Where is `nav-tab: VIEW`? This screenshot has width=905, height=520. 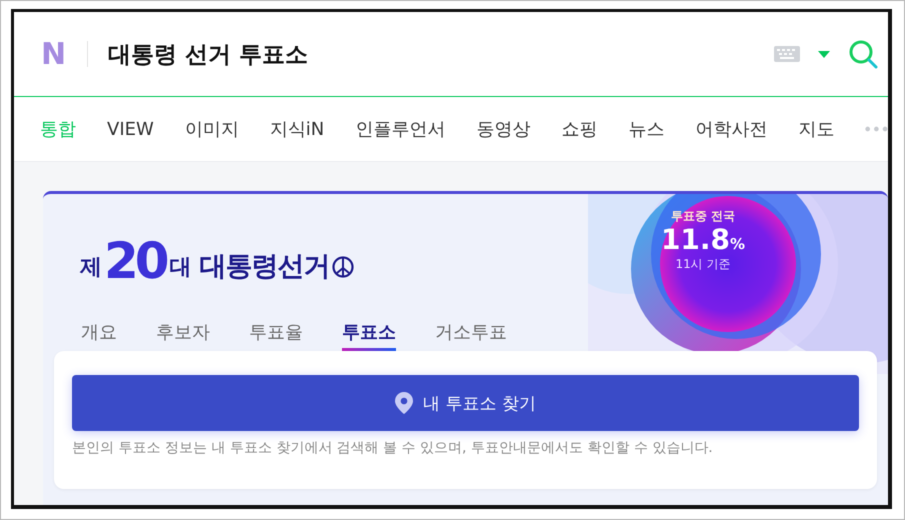
nav-tab: VIEW is located at coordinates (130, 129).